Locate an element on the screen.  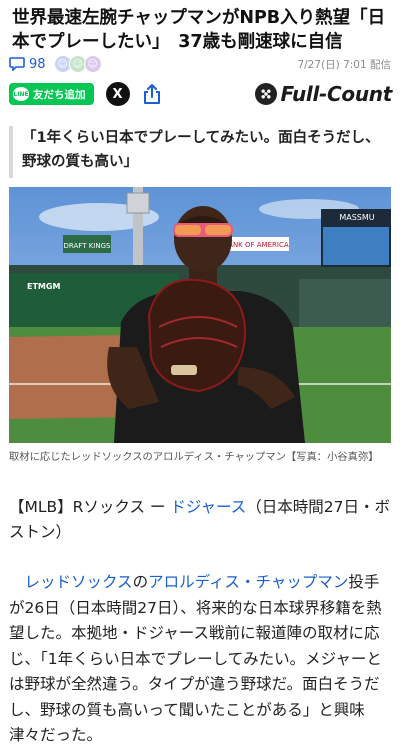
share-icon is located at coordinates (151, 94).